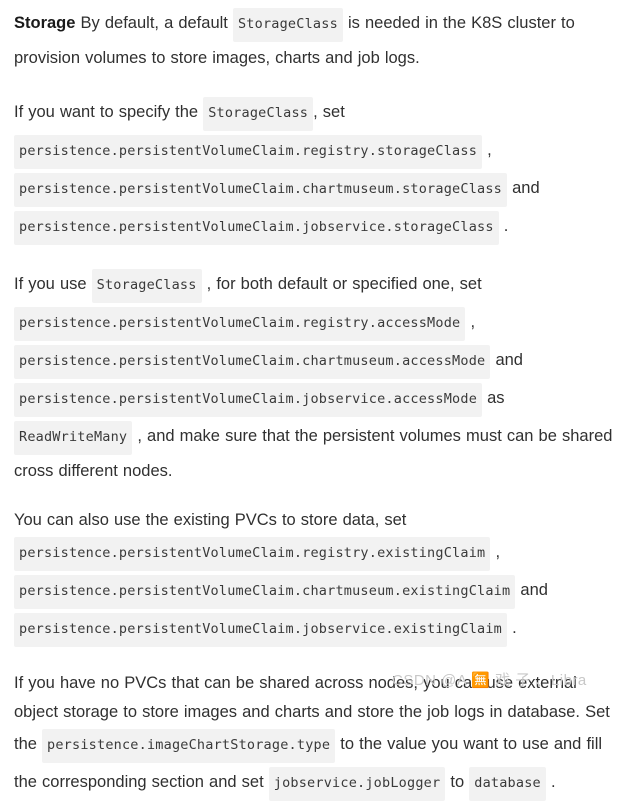 This screenshot has width=631, height=803. What do you see at coordinates (73, 438) in the screenshot?
I see `inline-code: ReadWriteMany` at bounding box center [73, 438].